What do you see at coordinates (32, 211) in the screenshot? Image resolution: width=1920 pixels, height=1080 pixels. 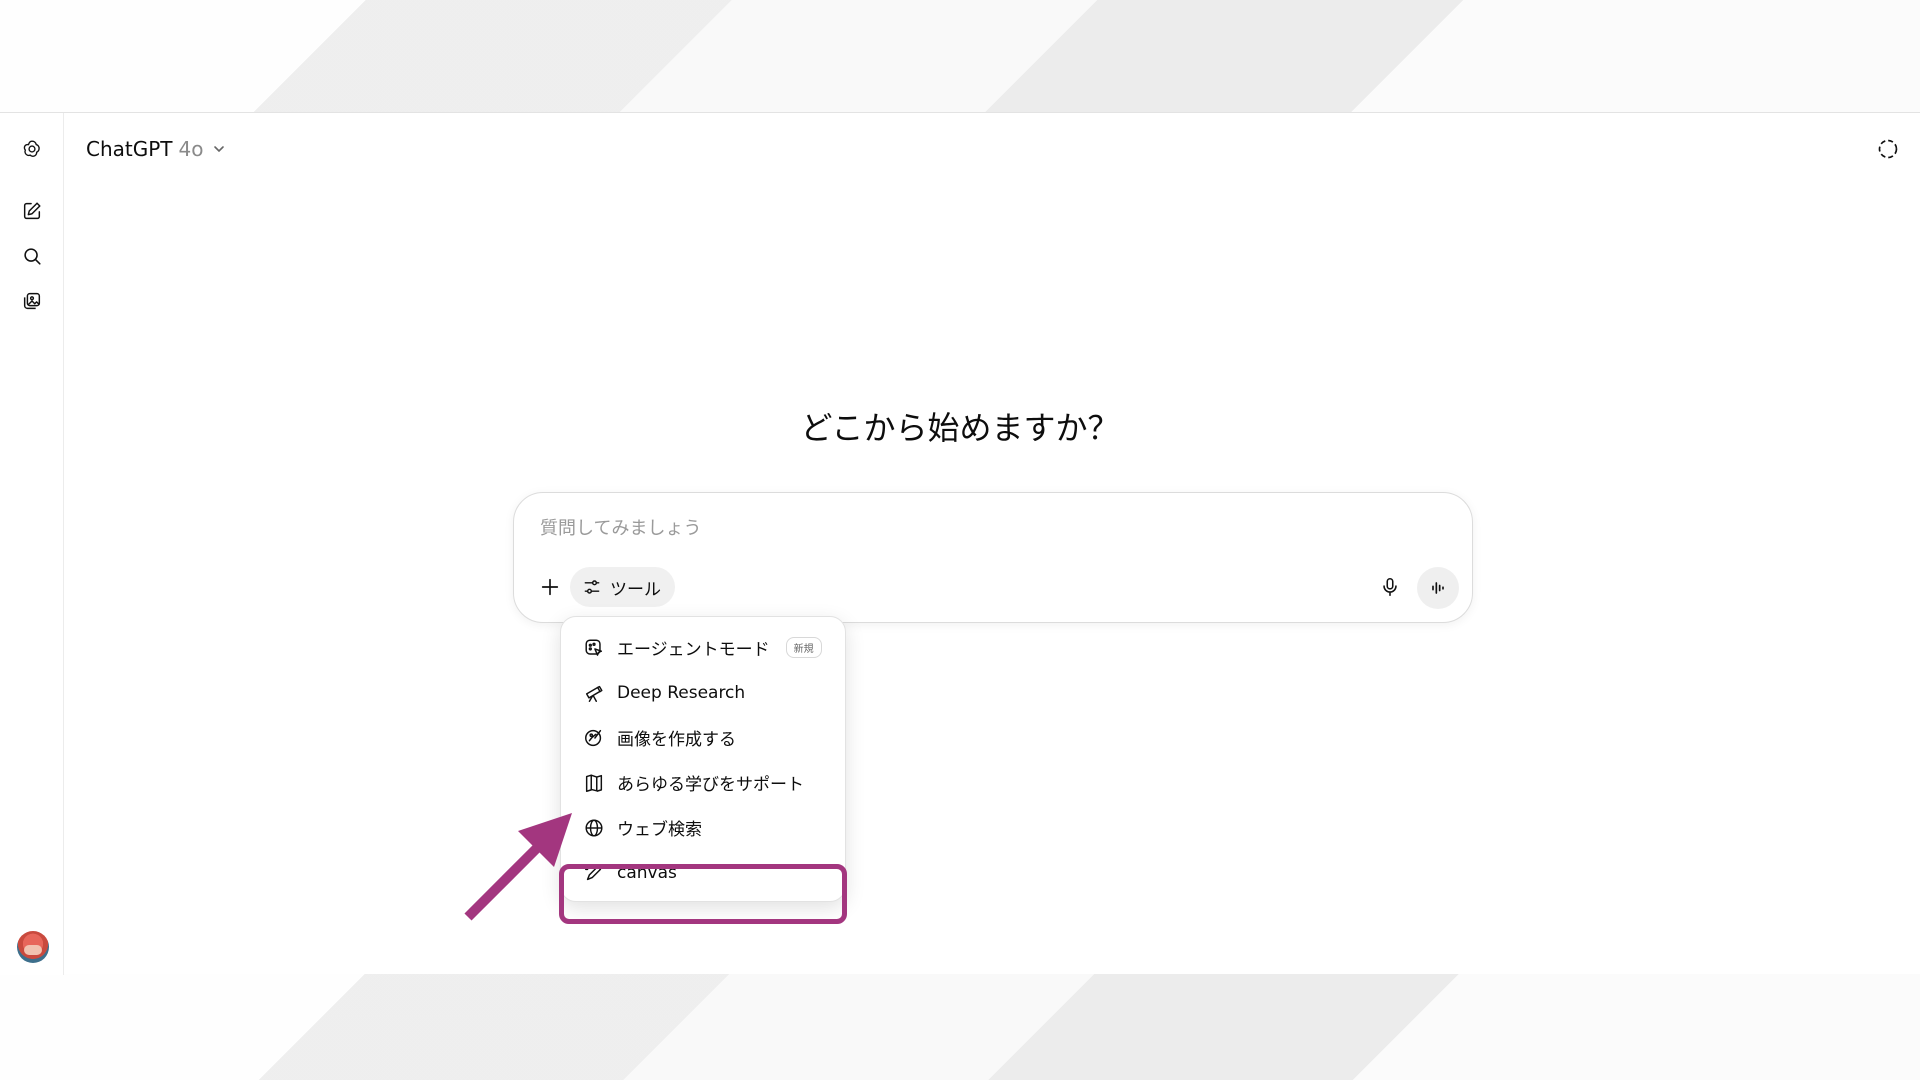 I see `new-chat-icon` at bounding box center [32, 211].